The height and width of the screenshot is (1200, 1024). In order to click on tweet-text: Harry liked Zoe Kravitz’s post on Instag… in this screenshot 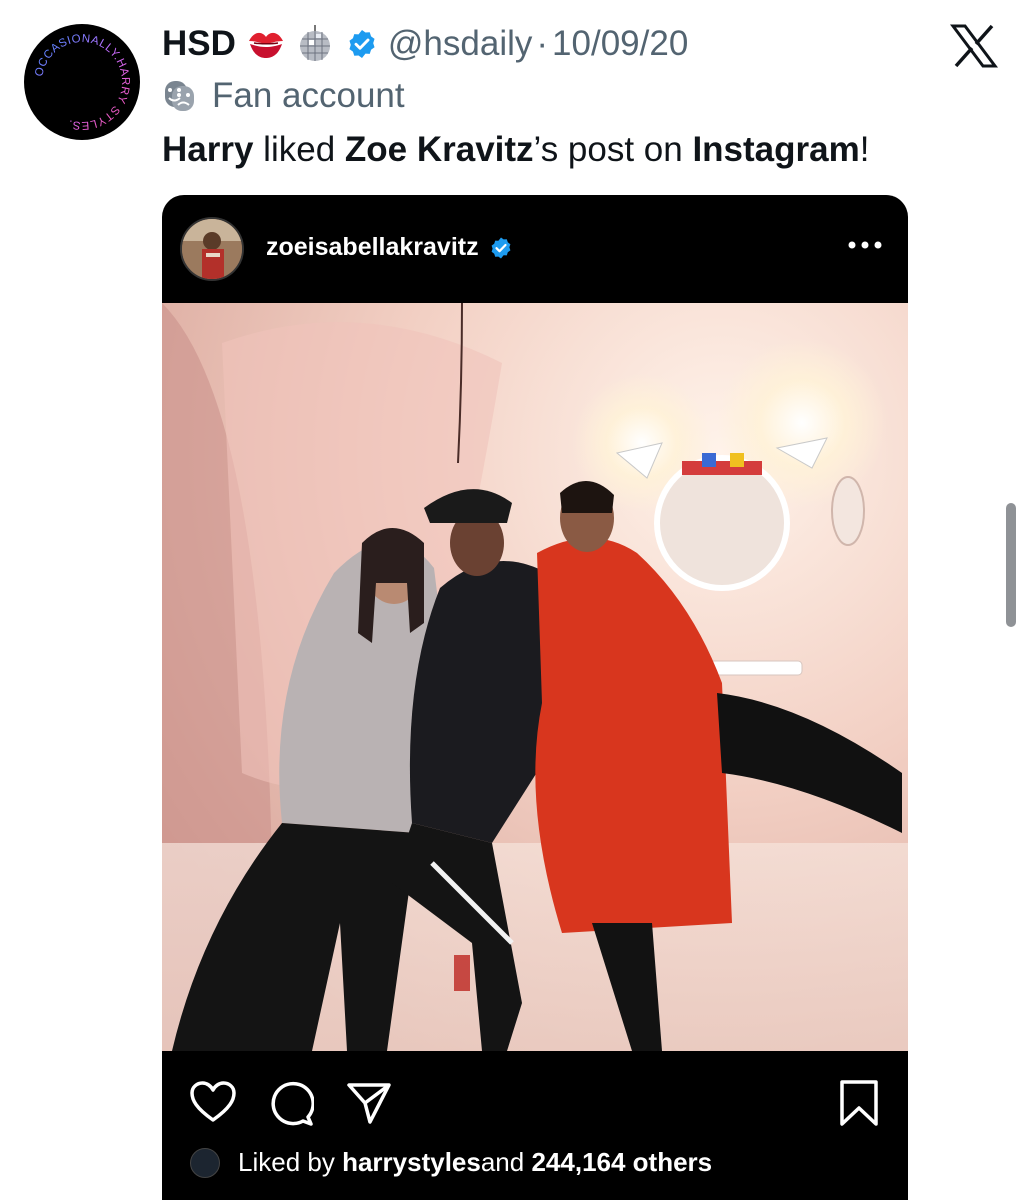, I will do `click(515, 150)`.